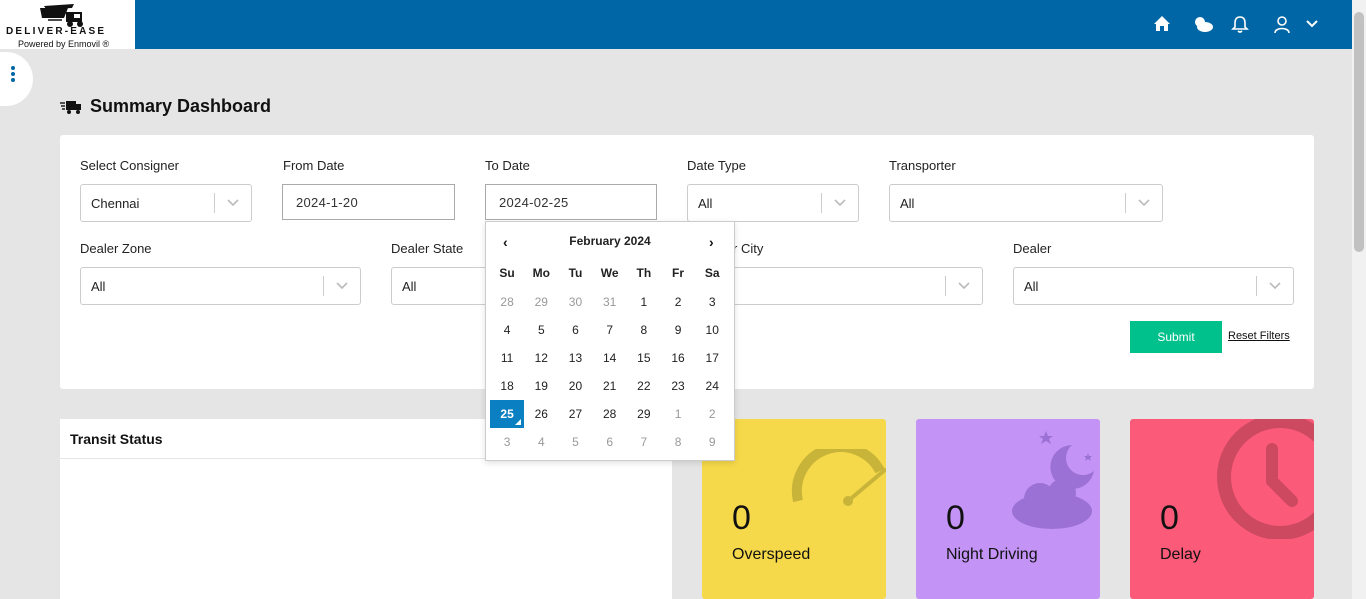 This screenshot has width=1366, height=599. What do you see at coordinates (610, 302) in the screenshot?
I see `calendar-day: 31` at bounding box center [610, 302].